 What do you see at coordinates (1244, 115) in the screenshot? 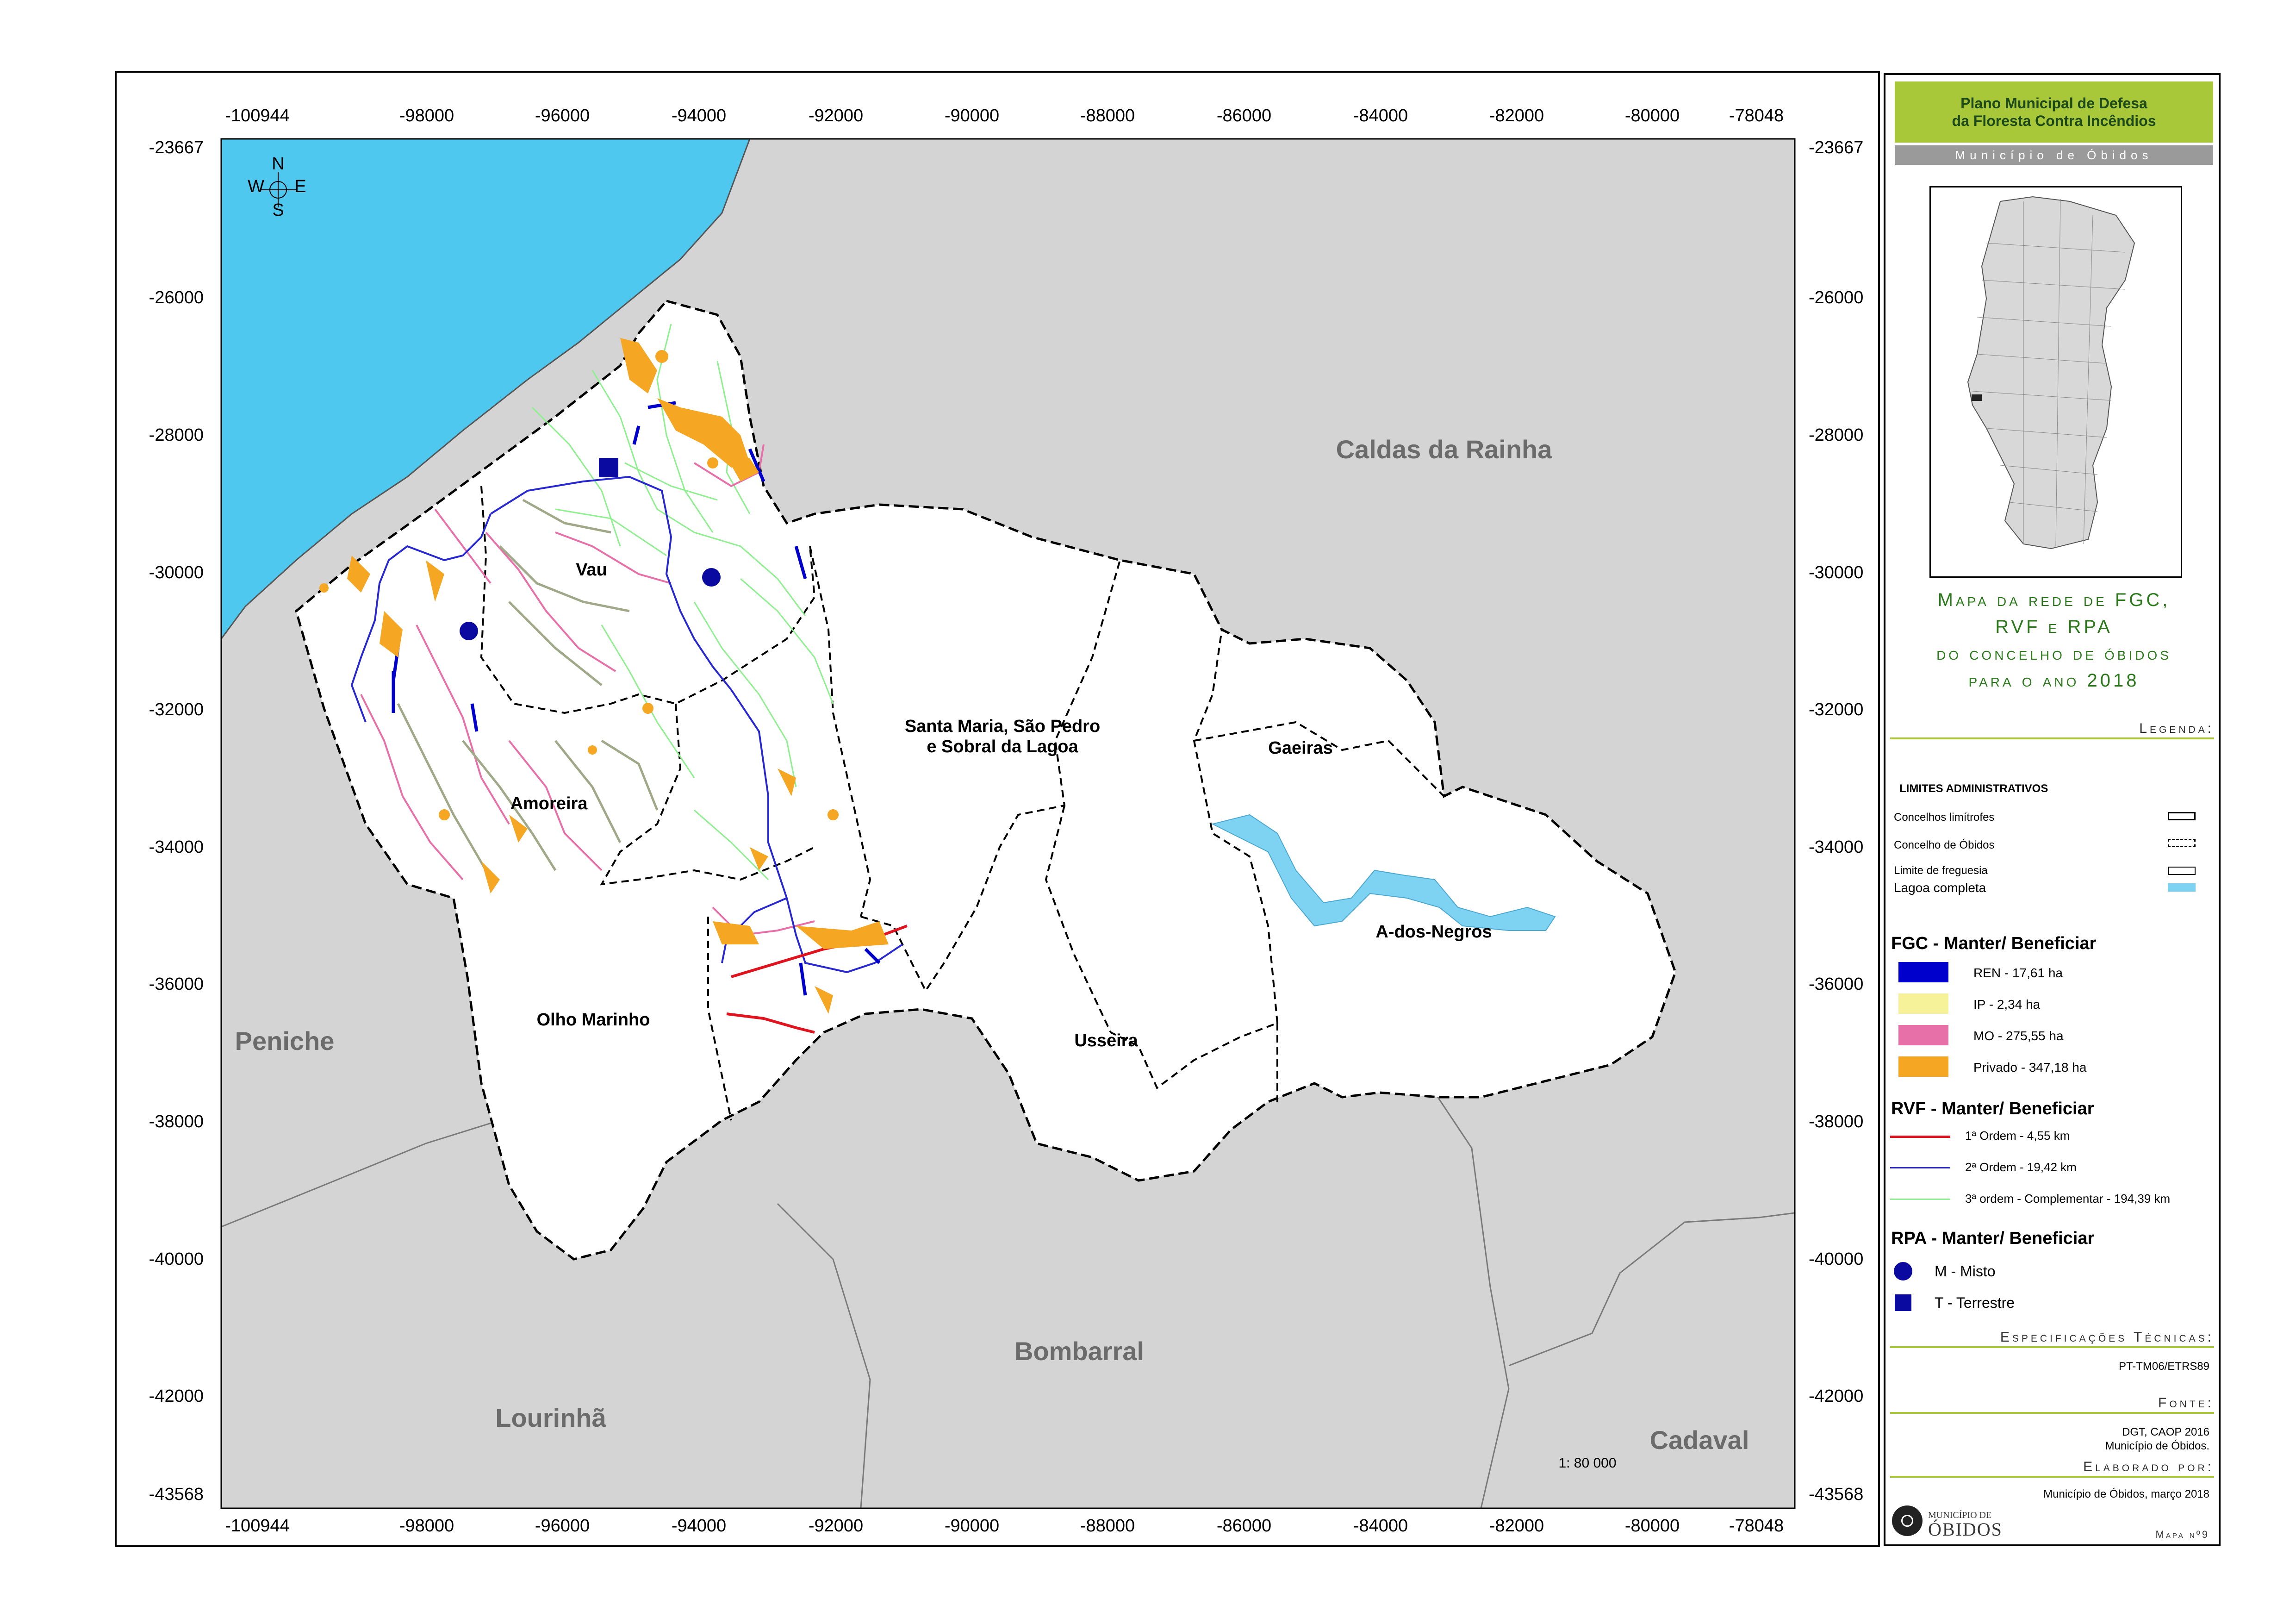
I see `x-top-tick-label: -86000` at bounding box center [1244, 115].